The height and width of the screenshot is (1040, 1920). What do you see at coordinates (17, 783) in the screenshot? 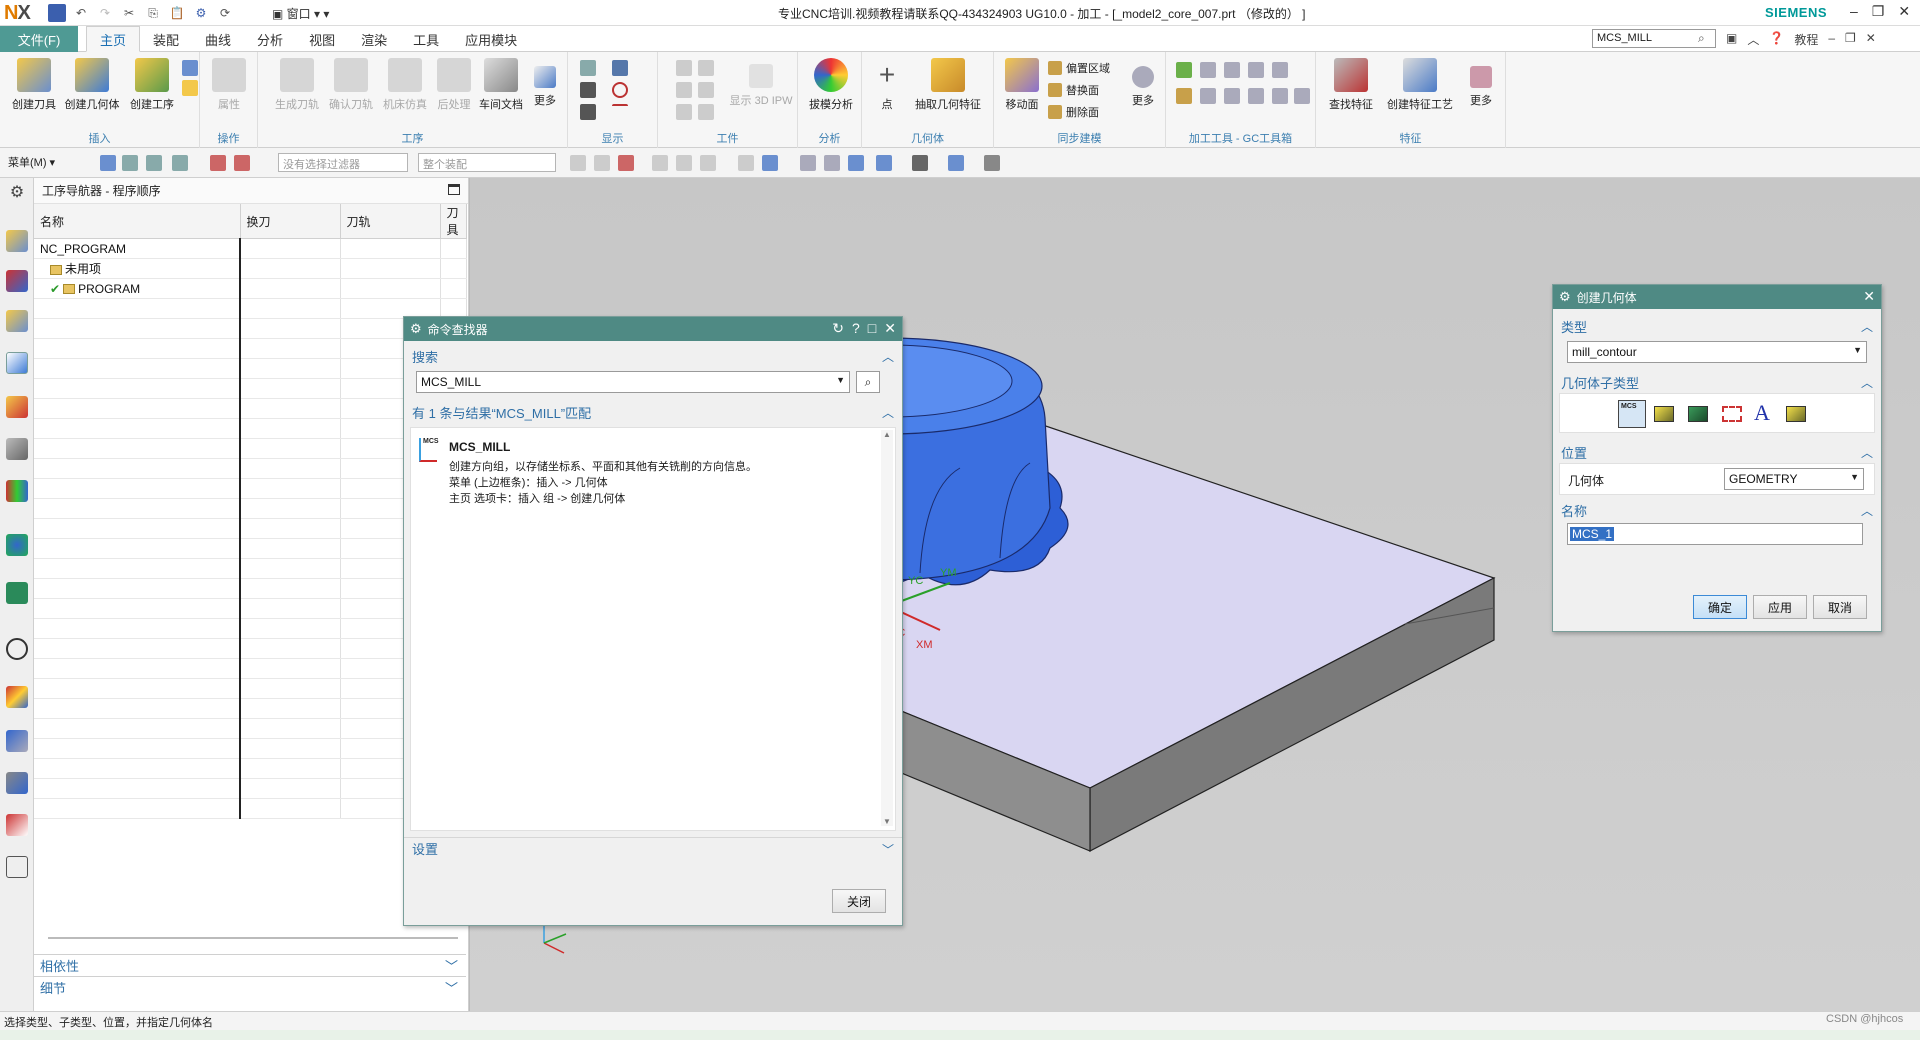
I see `manufacturing-wizard-icon` at bounding box center [17, 783].